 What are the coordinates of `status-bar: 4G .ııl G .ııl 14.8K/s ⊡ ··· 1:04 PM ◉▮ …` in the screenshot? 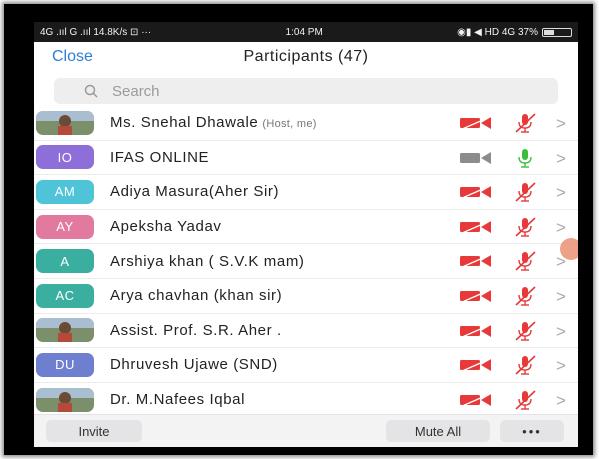 It's located at (306, 32).